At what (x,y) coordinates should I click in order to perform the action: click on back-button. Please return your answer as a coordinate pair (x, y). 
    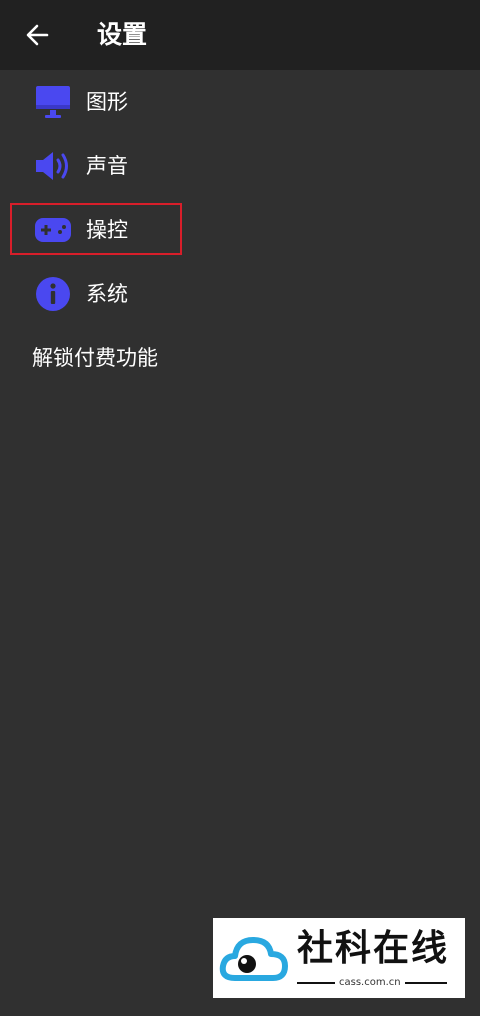
    Looking at the image, I should click on (38, 35).